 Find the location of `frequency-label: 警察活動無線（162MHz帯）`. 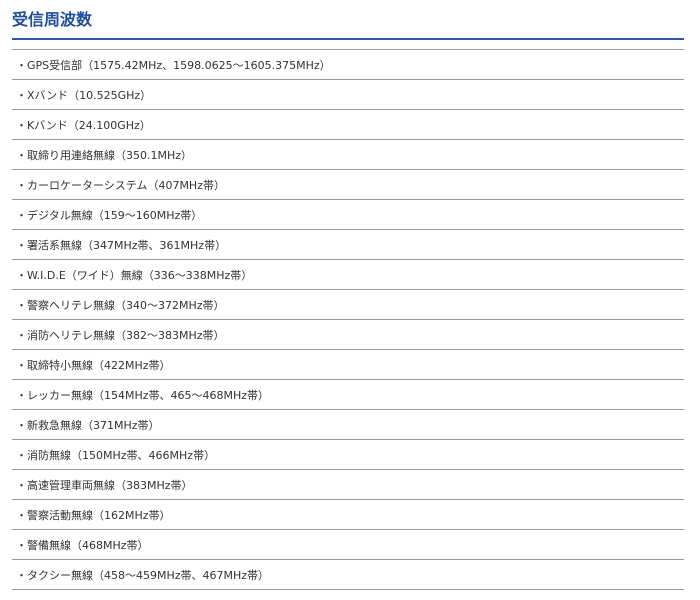

frequency-label: 警察活動無線（162MHz帯） is located at coordinates (99, 515).